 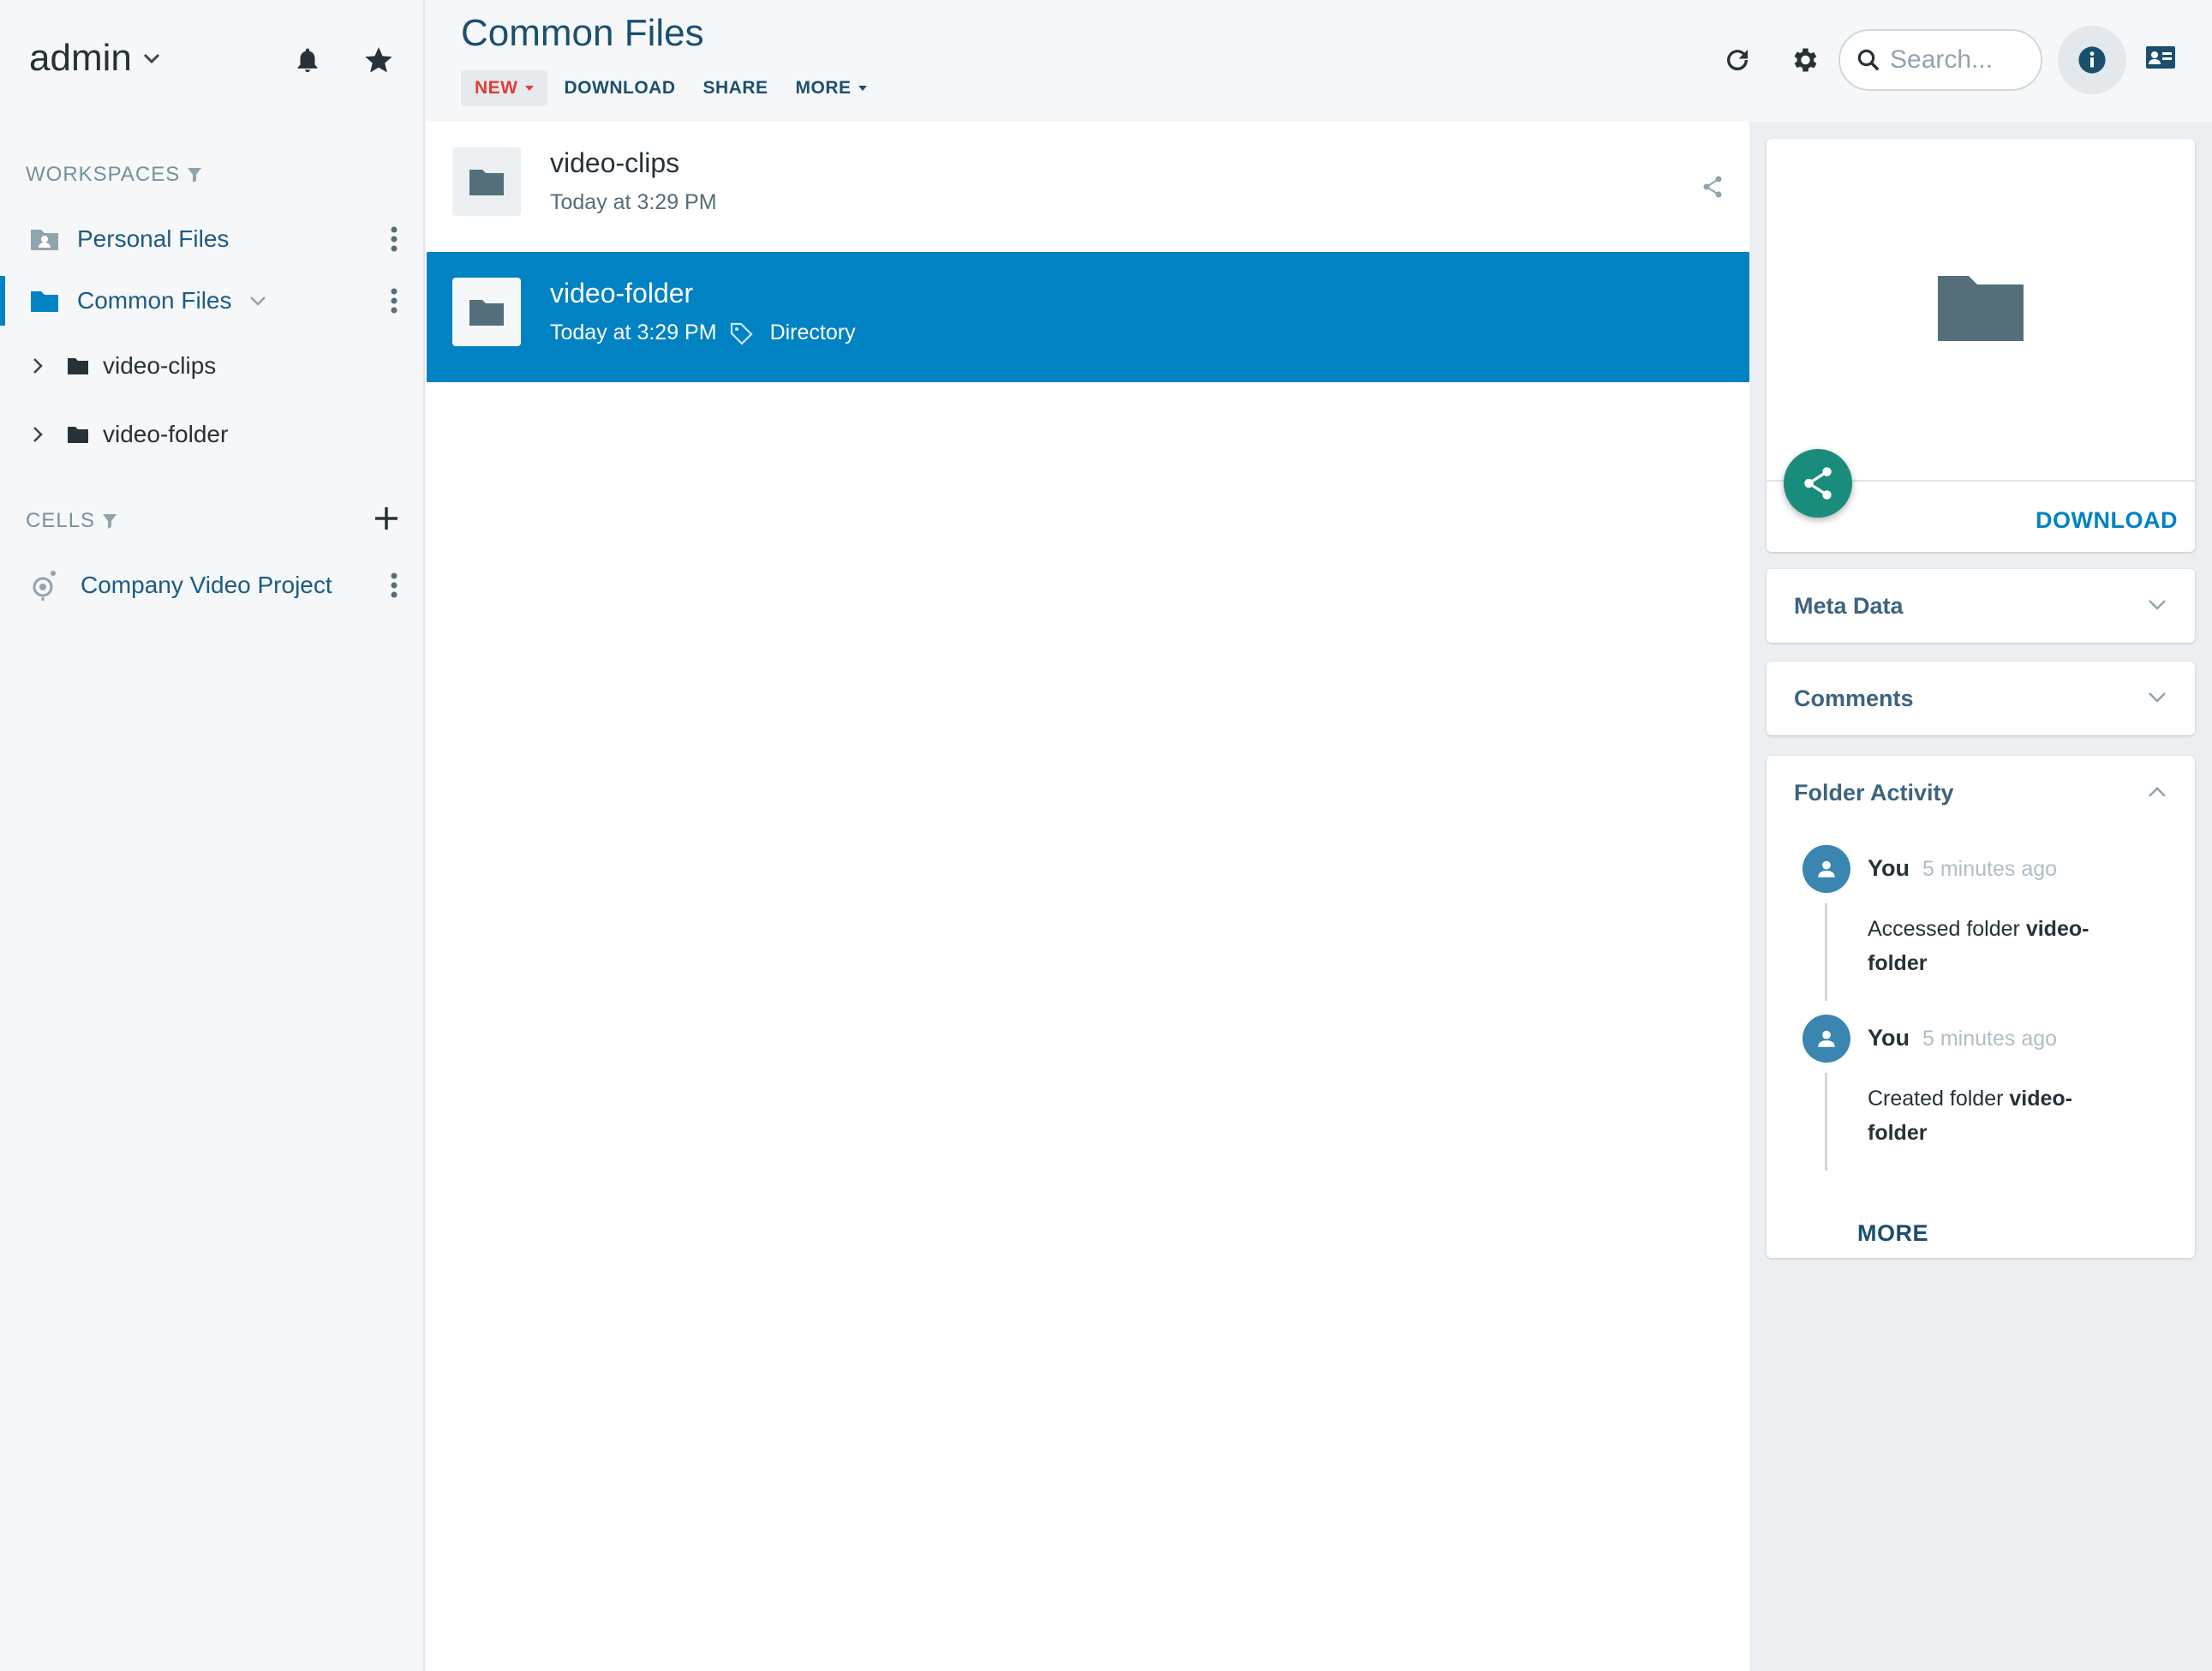 I want to click on preview-area, so click(x=1981, y=311).